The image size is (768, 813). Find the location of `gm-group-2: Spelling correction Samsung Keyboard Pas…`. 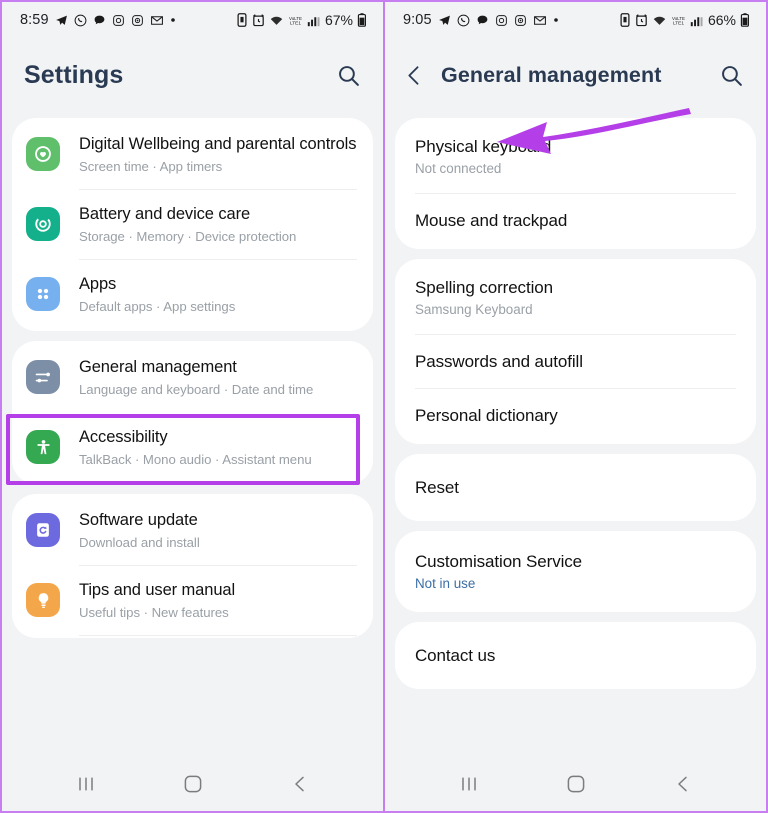

gm-group-2: Spelling correction Samsung Keyboard Pas… is located at coordinates (575, 351).